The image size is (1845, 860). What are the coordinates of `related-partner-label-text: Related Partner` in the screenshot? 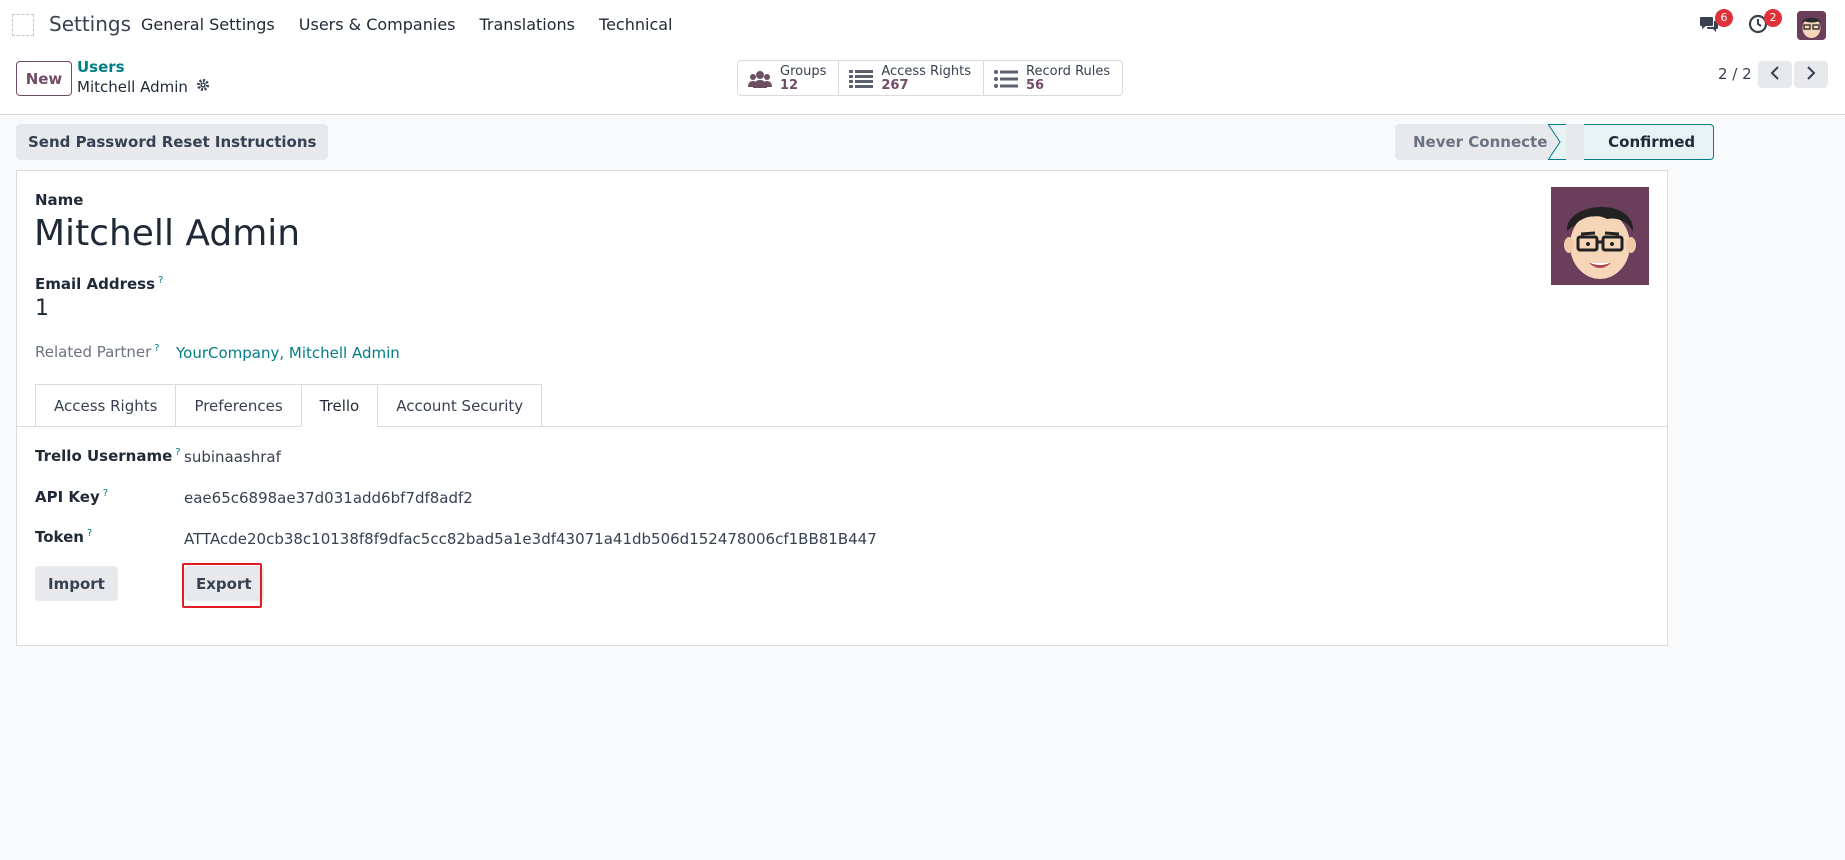 It's located at (93, 352).